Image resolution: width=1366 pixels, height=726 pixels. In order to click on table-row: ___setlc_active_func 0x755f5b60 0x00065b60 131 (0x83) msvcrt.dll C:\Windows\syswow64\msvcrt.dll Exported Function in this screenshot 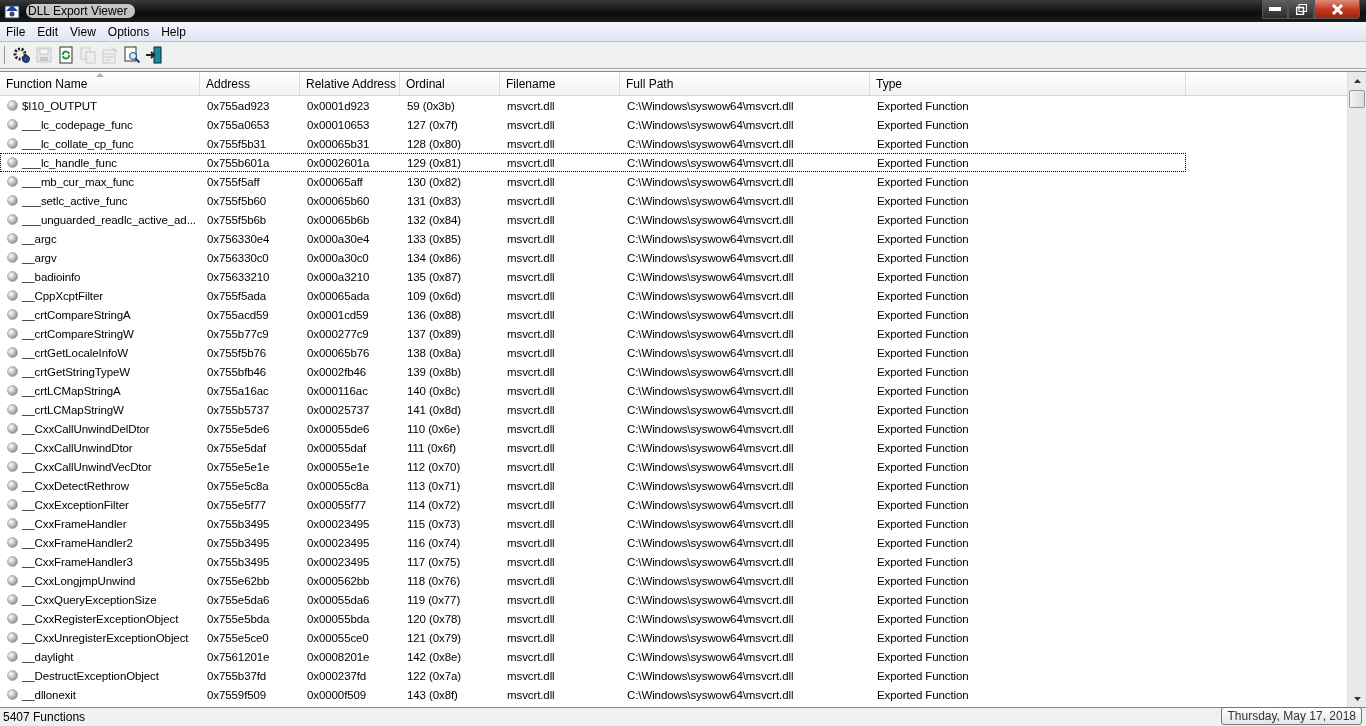, I will do `click(593, 200)`.